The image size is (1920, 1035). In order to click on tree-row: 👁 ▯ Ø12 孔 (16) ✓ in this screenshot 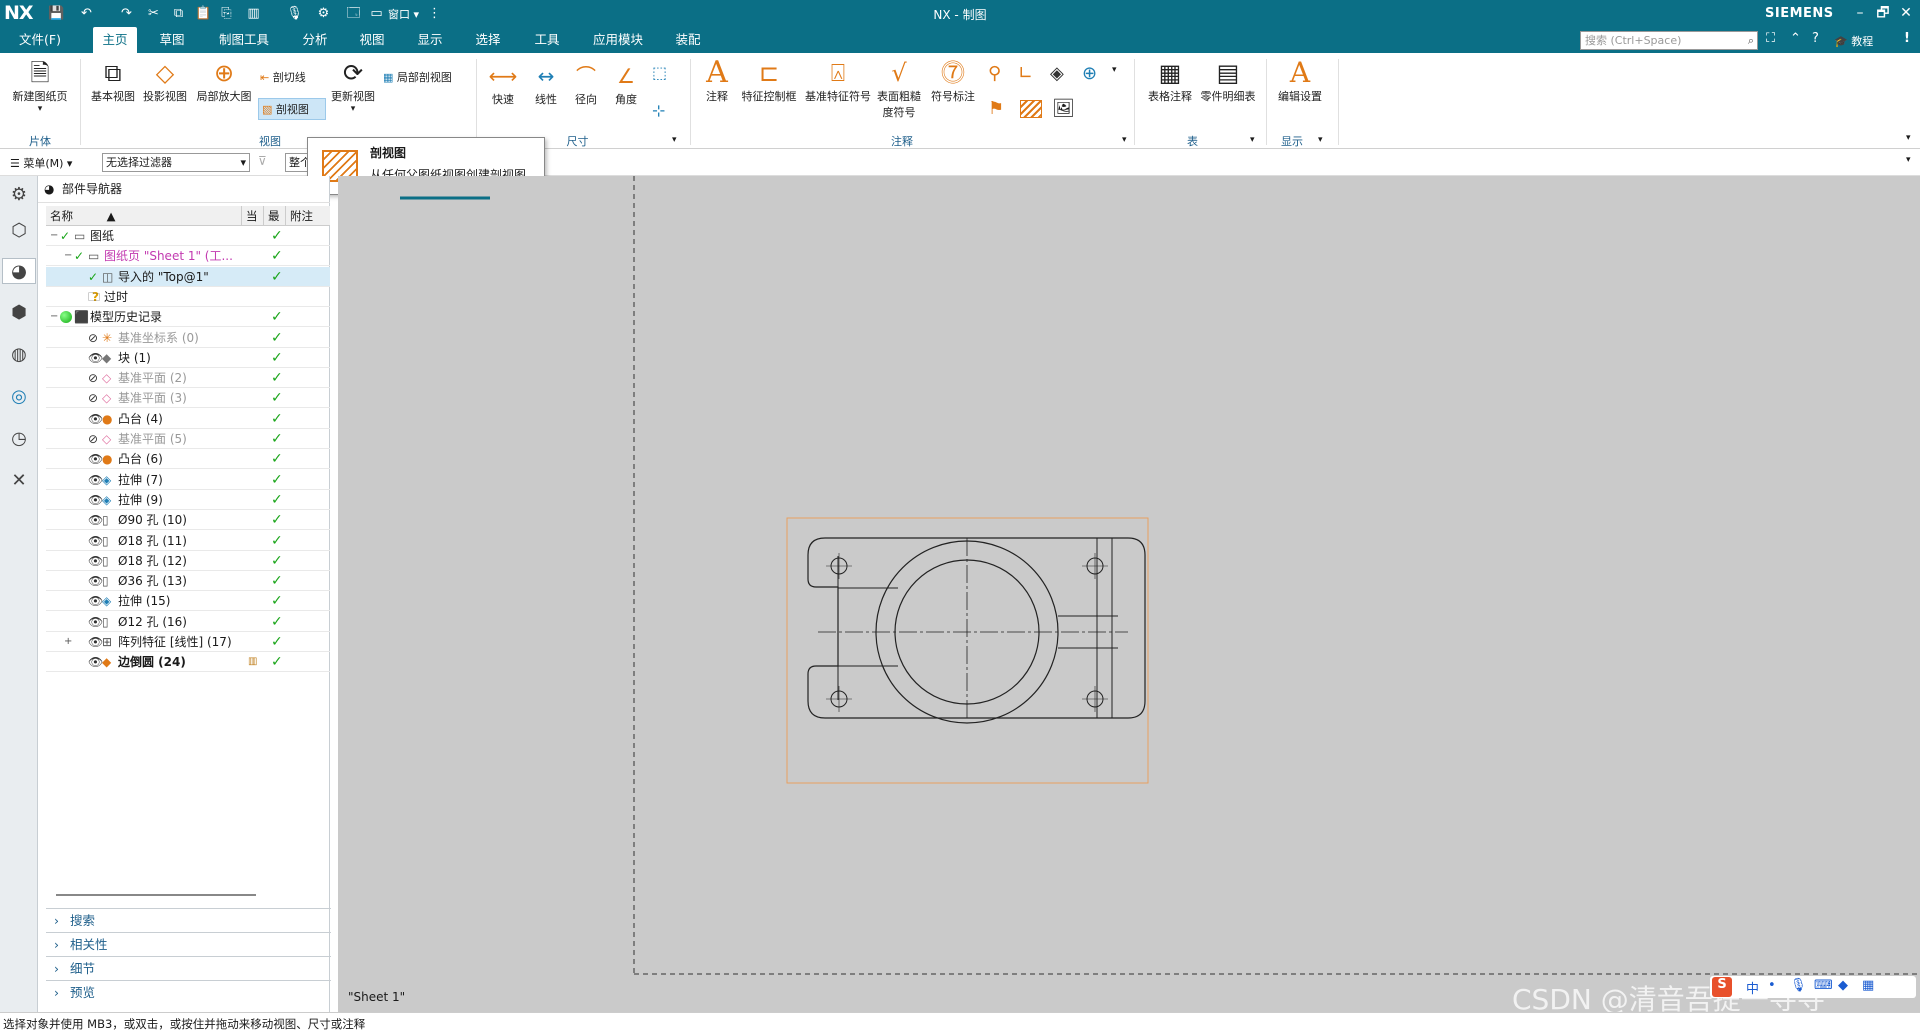, I will do `click(188, 622)`.